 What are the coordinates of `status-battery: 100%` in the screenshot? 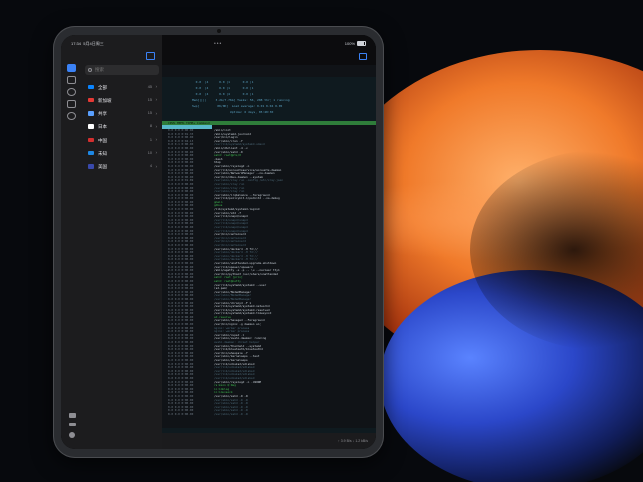 It's located at (355, 44).